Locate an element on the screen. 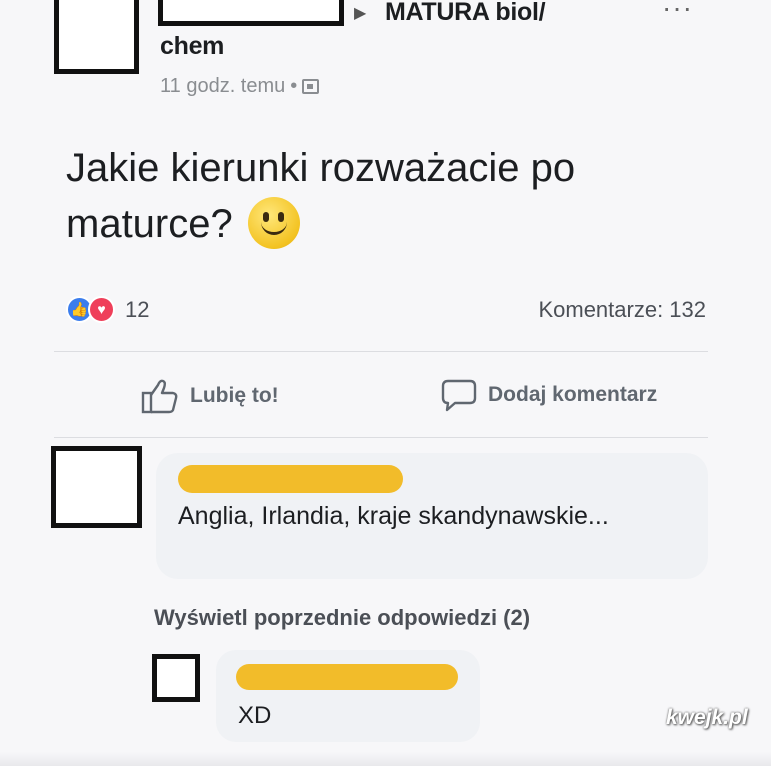 The image size is (771, 766). thumbs-up-icon is located at coordinates (159, 396).